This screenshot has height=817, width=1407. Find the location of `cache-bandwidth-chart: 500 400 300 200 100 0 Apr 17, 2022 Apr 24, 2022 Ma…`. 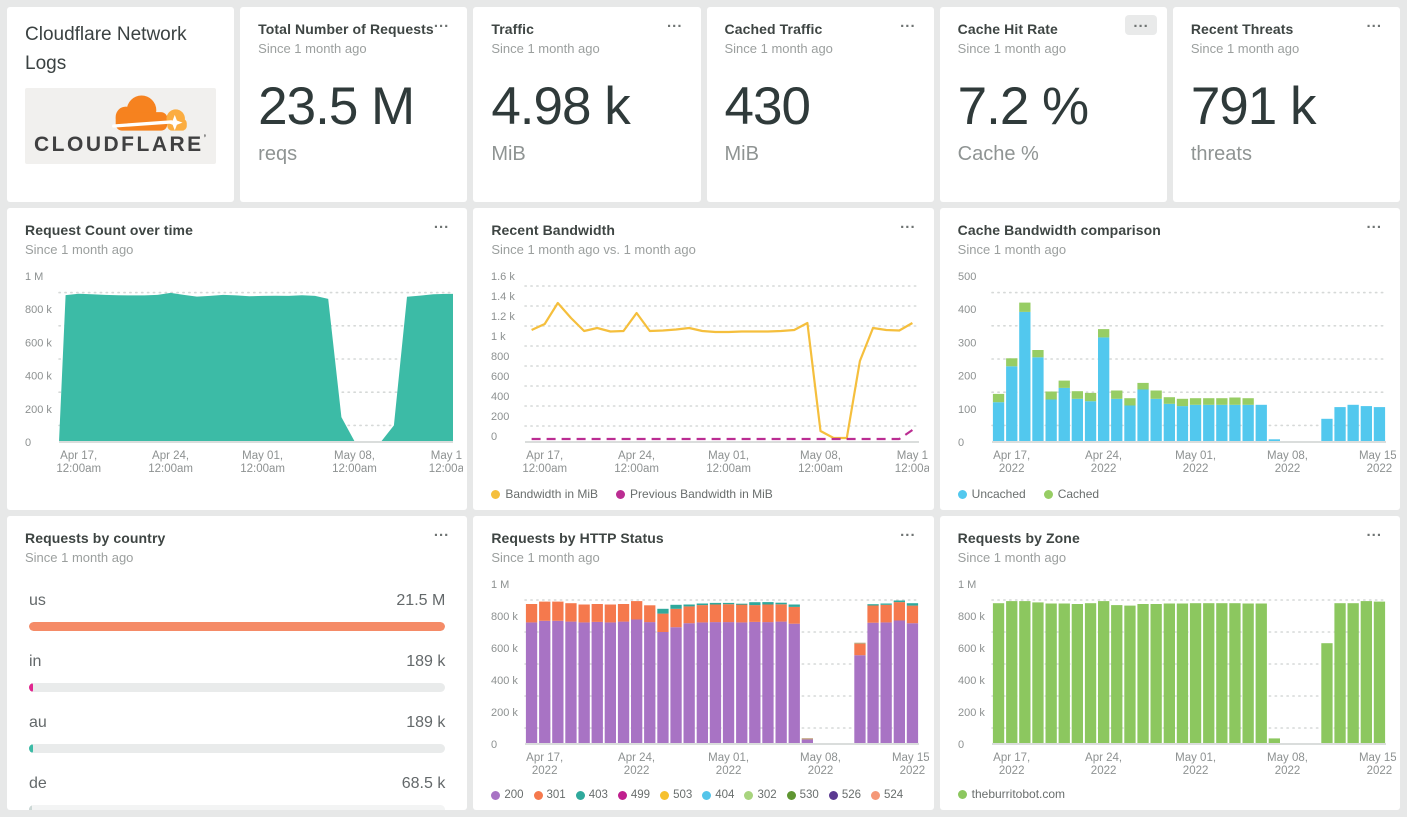

cache-bandwidth-chart: 500 400 300 200 100 0 Apr 17, 2022 Apr 24, 2022 Ma… is located at coordinates (1173, 374).